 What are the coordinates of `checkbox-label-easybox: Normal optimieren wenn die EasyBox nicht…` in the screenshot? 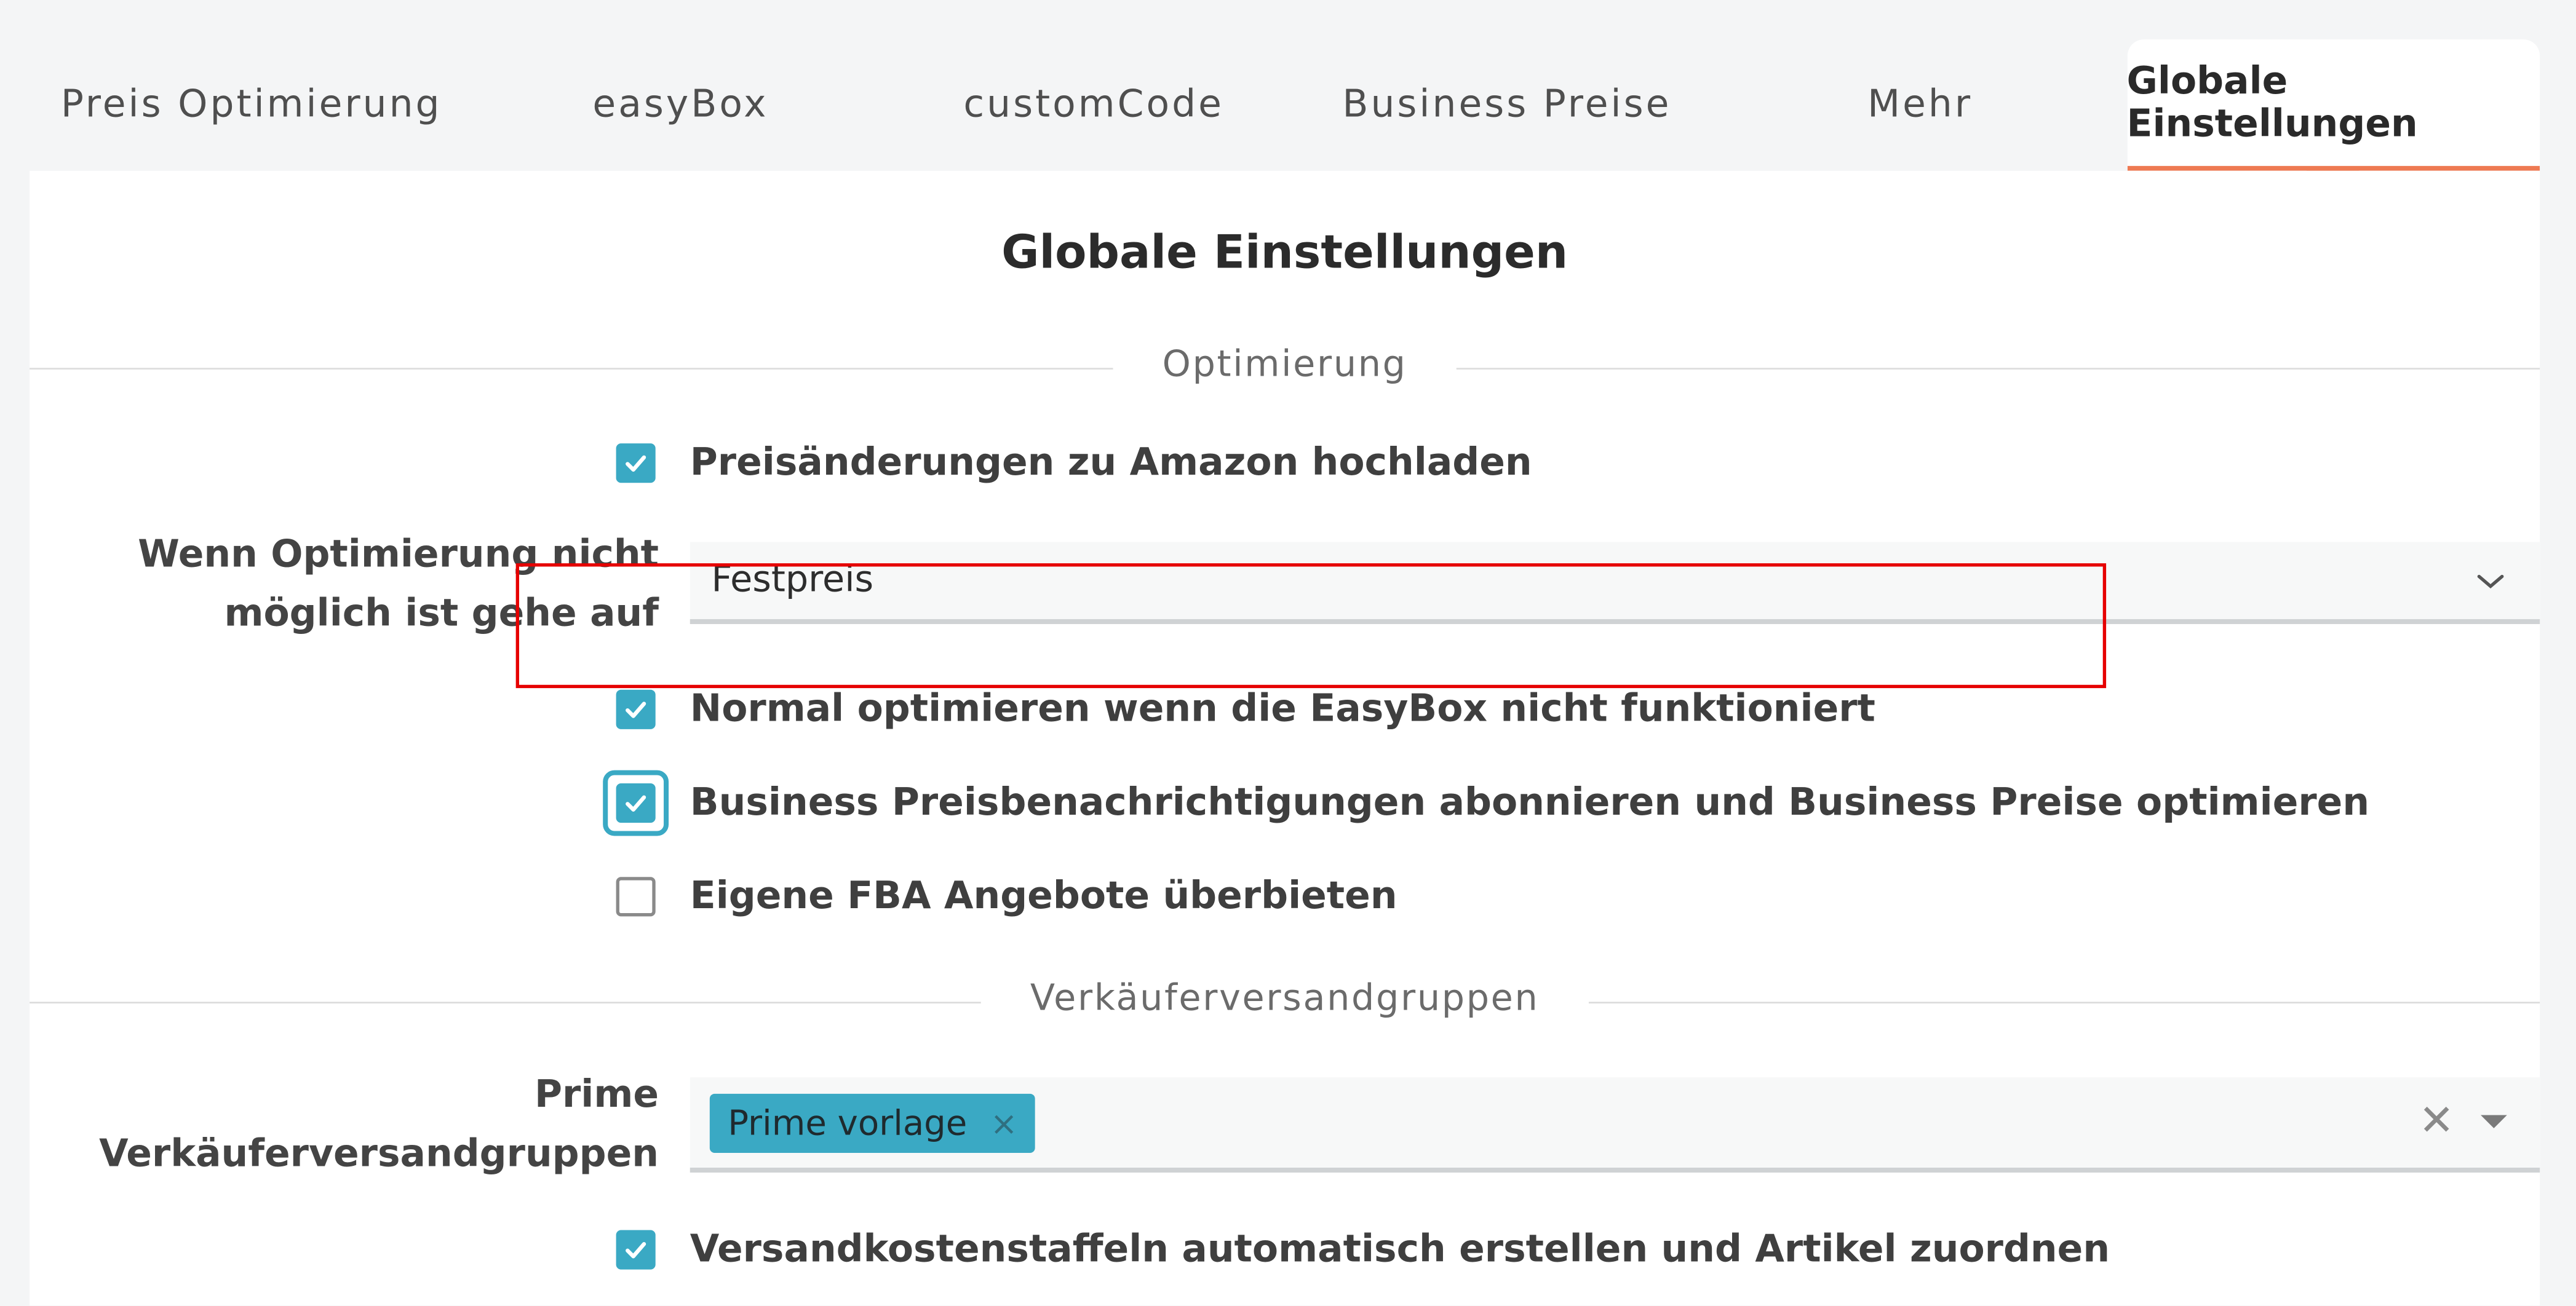 It's located at (1282, 709).